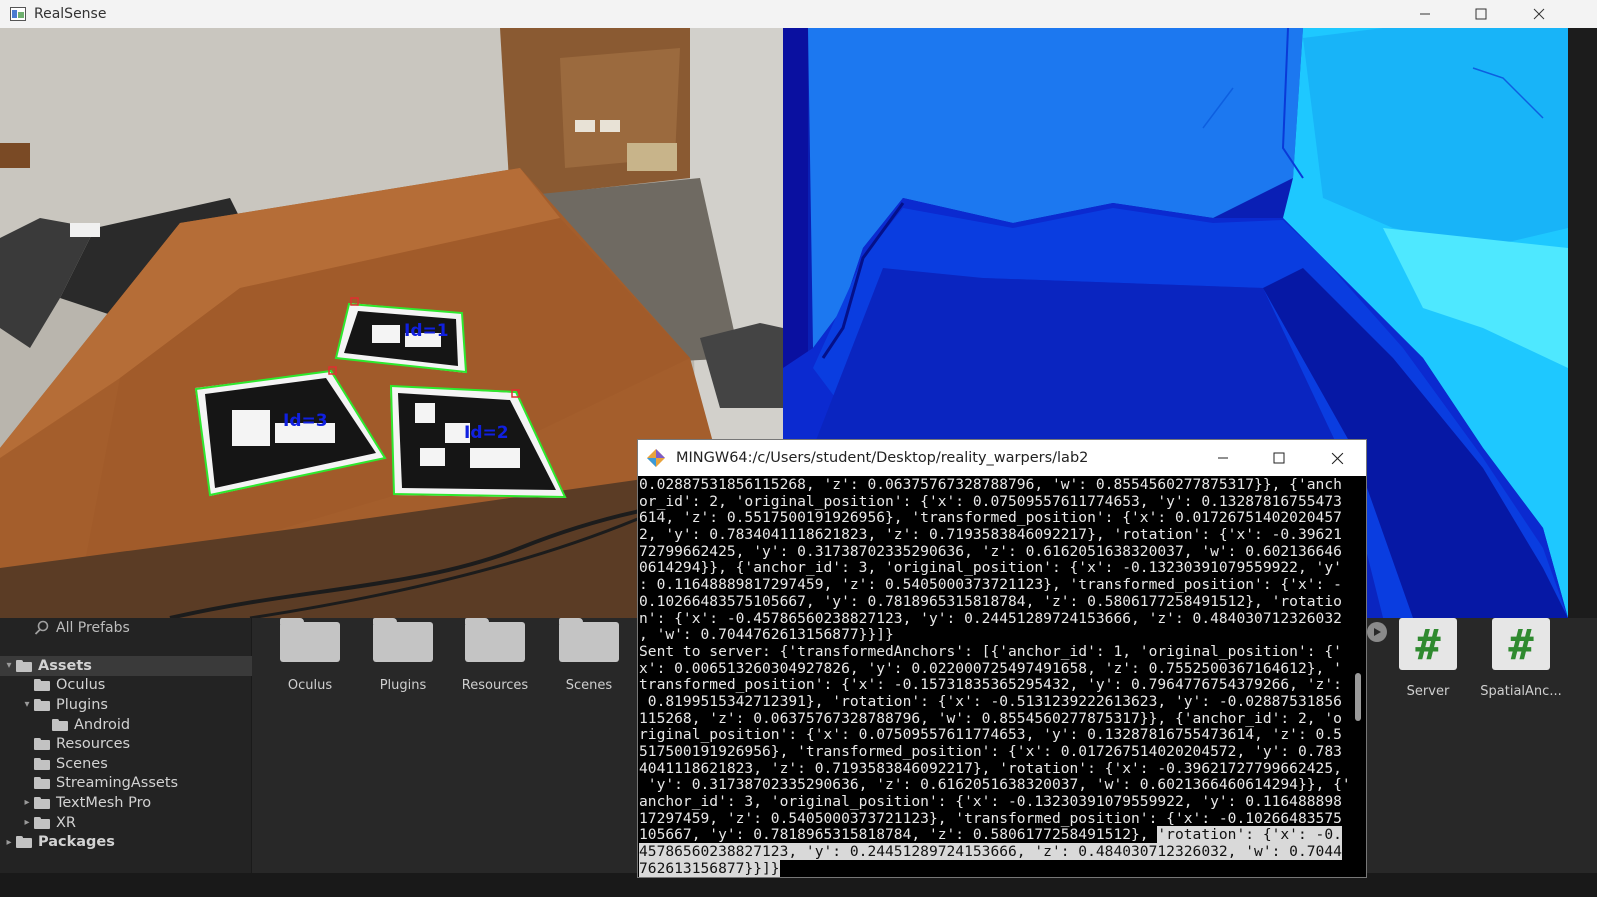 The image size is (1597, 897). What do you see at coordinates (656, 458) in the screenshot?
I see `git-bash-icon` at bounding box center [656, 458].